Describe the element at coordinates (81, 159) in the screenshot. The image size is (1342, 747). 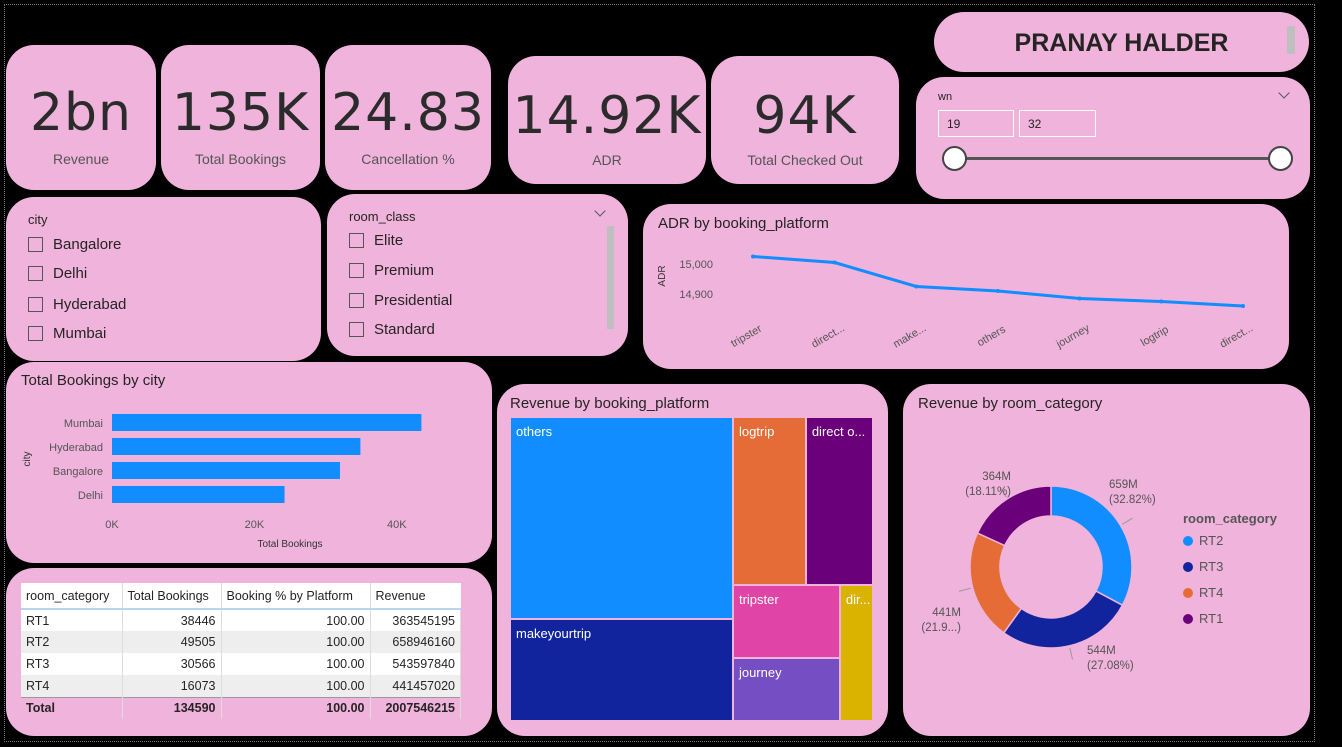
I see `kpi-label: Revenue` at that location.